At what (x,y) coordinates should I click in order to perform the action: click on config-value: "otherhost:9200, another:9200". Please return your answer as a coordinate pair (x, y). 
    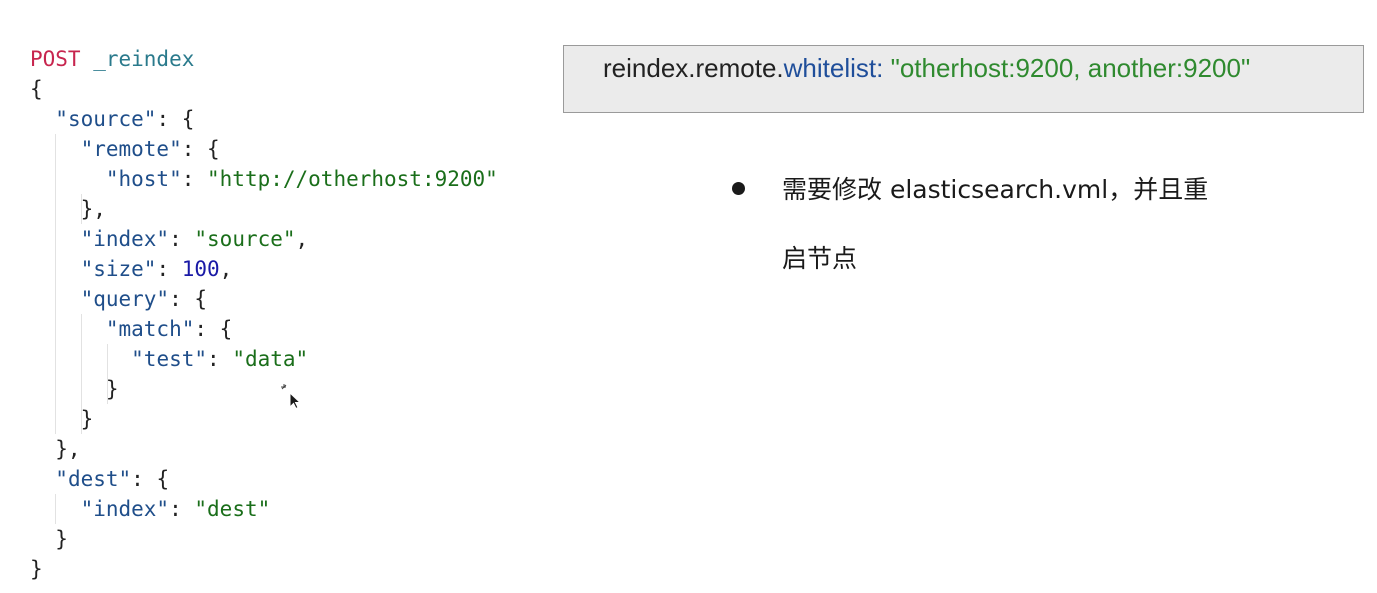
    Looking at the image, I should click on (1067, 68).